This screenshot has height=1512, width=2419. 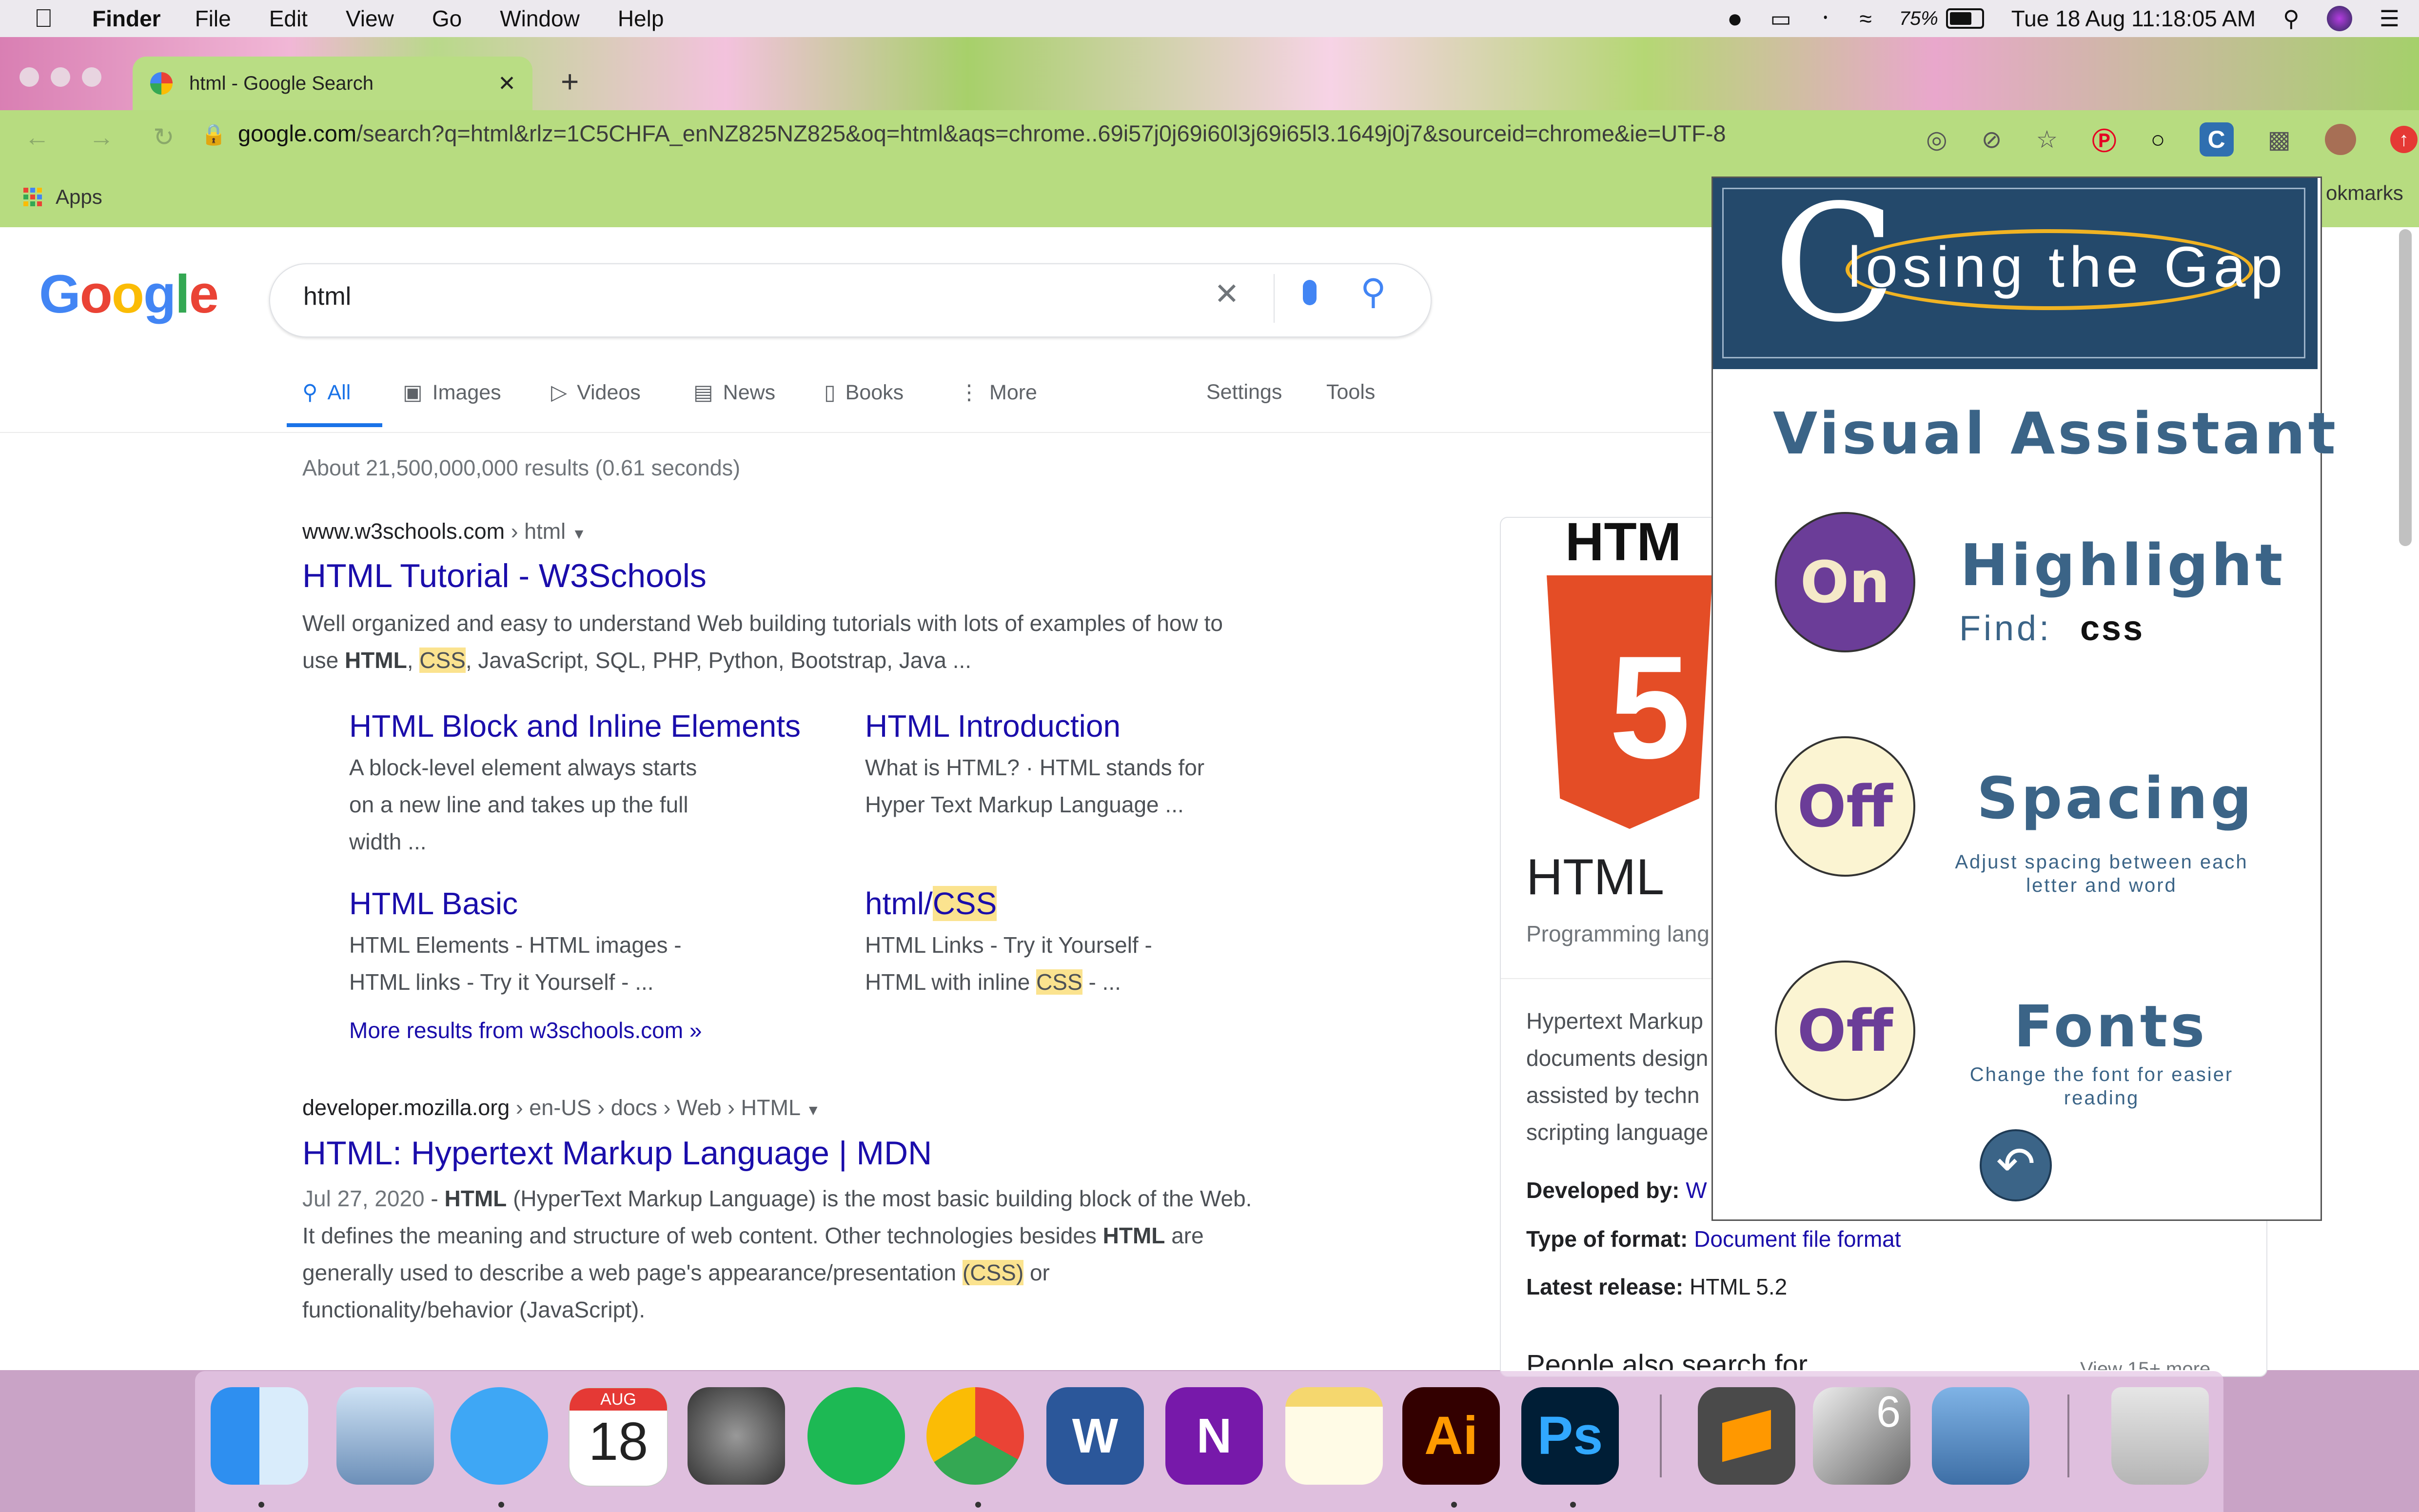 What do you see at coordinates (29, 77) in the screenshot?
I see `close-window-icon` at bounding box center [29, 77].